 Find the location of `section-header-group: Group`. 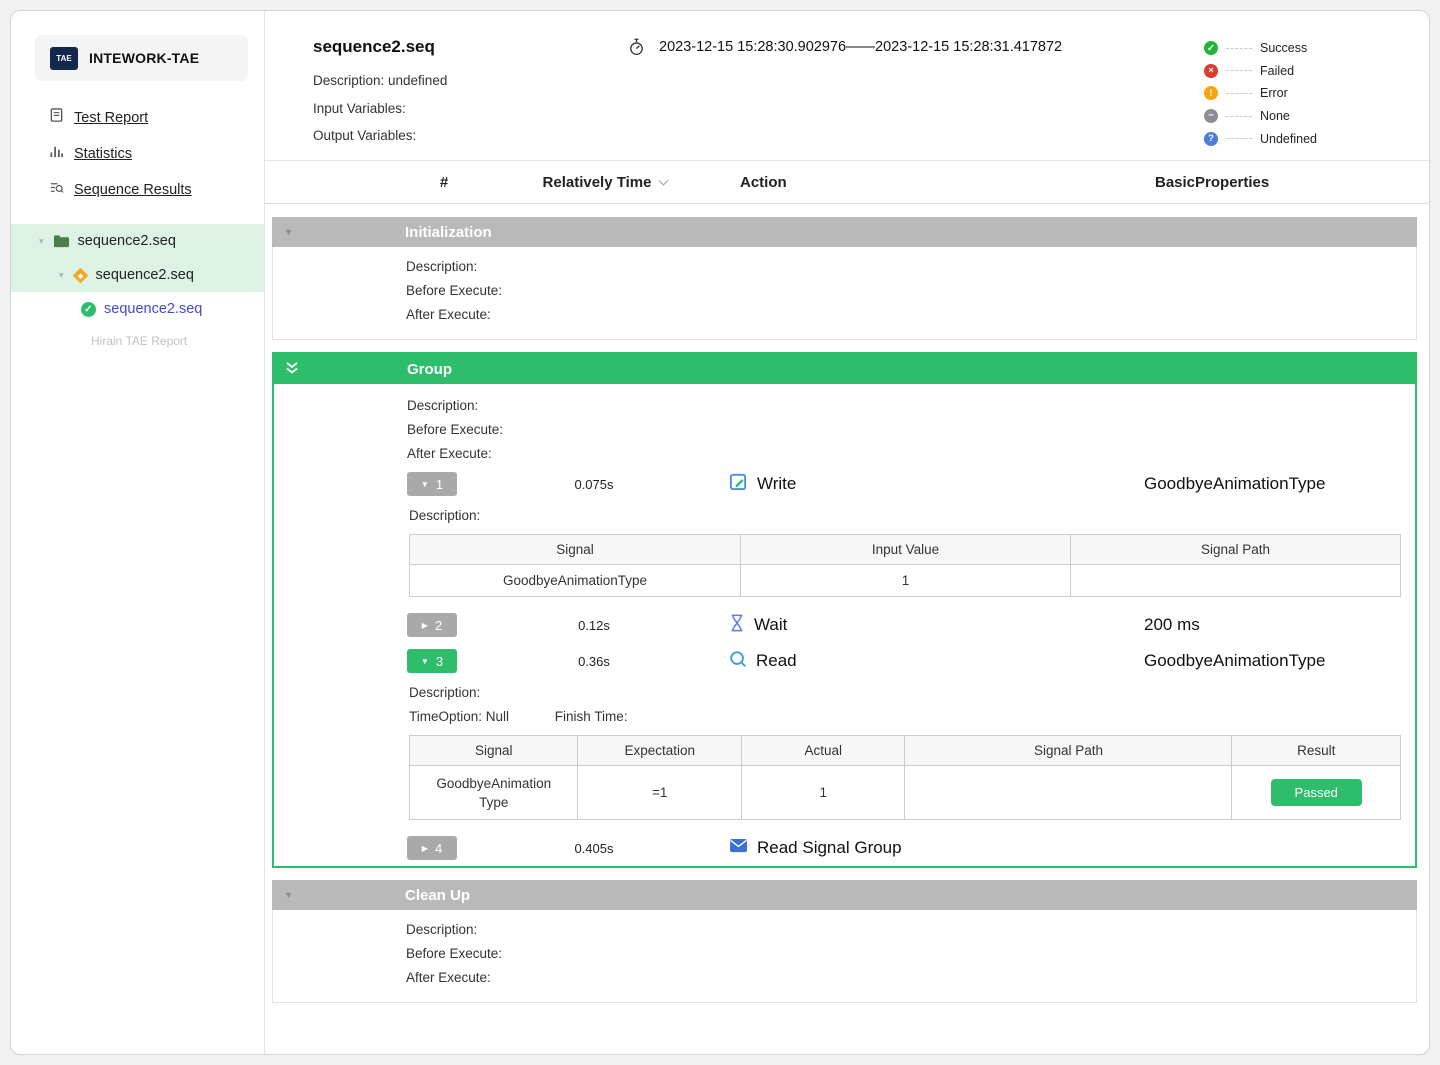

section-header-group: Group is located at coordinates (844, 369).